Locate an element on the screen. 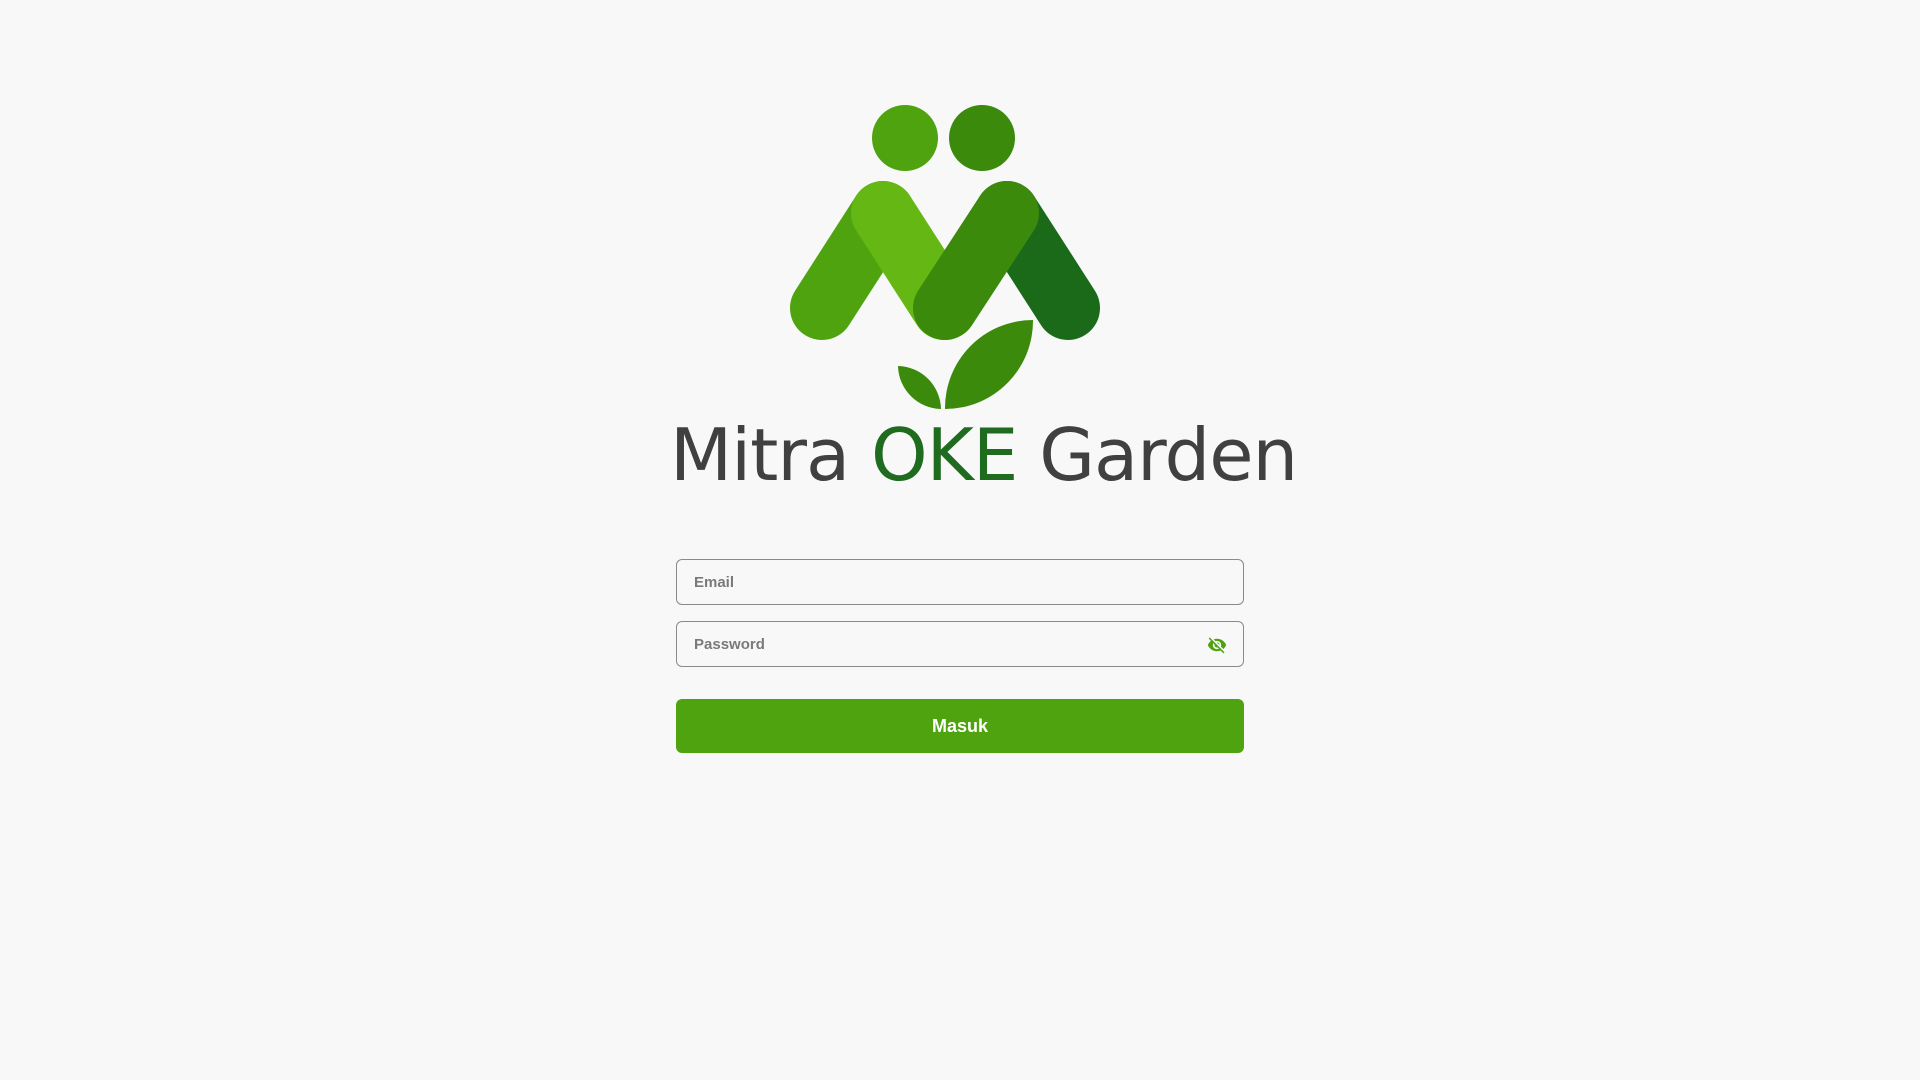  email-field is located at coordinates (960, 582).